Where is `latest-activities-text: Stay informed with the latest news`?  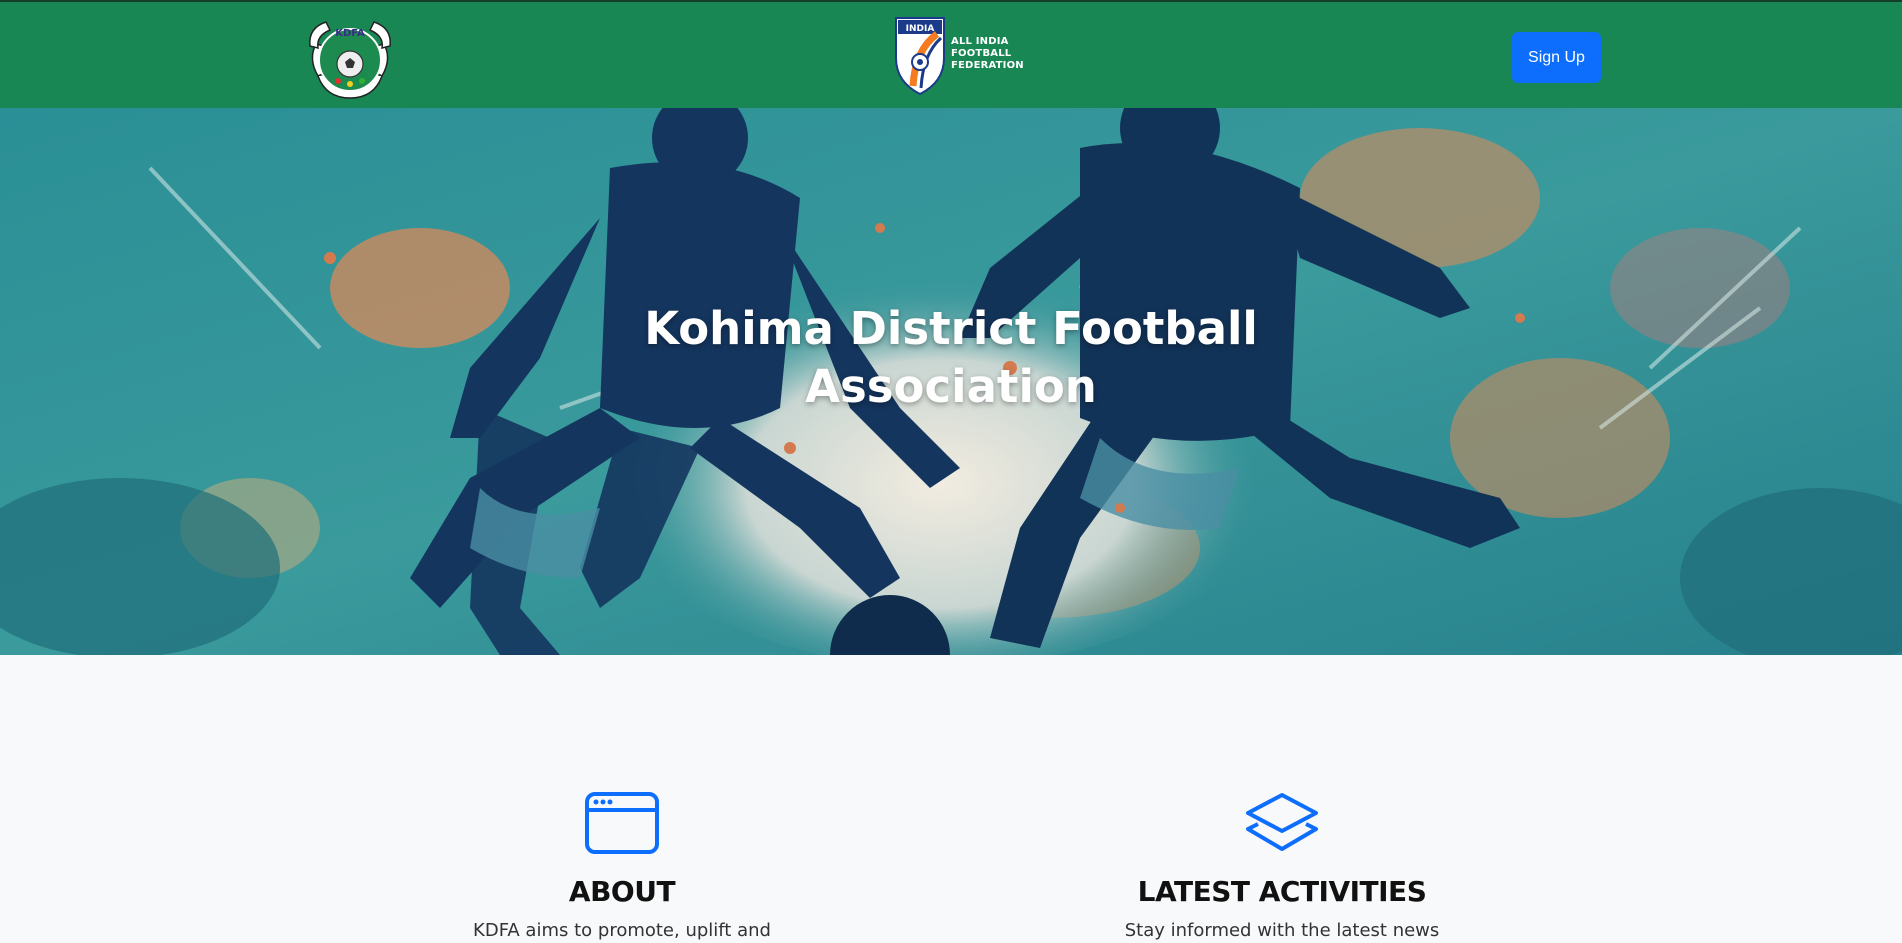 latest-activities-text: Stay informed with the latest news is located at coordinates (1282, 930).